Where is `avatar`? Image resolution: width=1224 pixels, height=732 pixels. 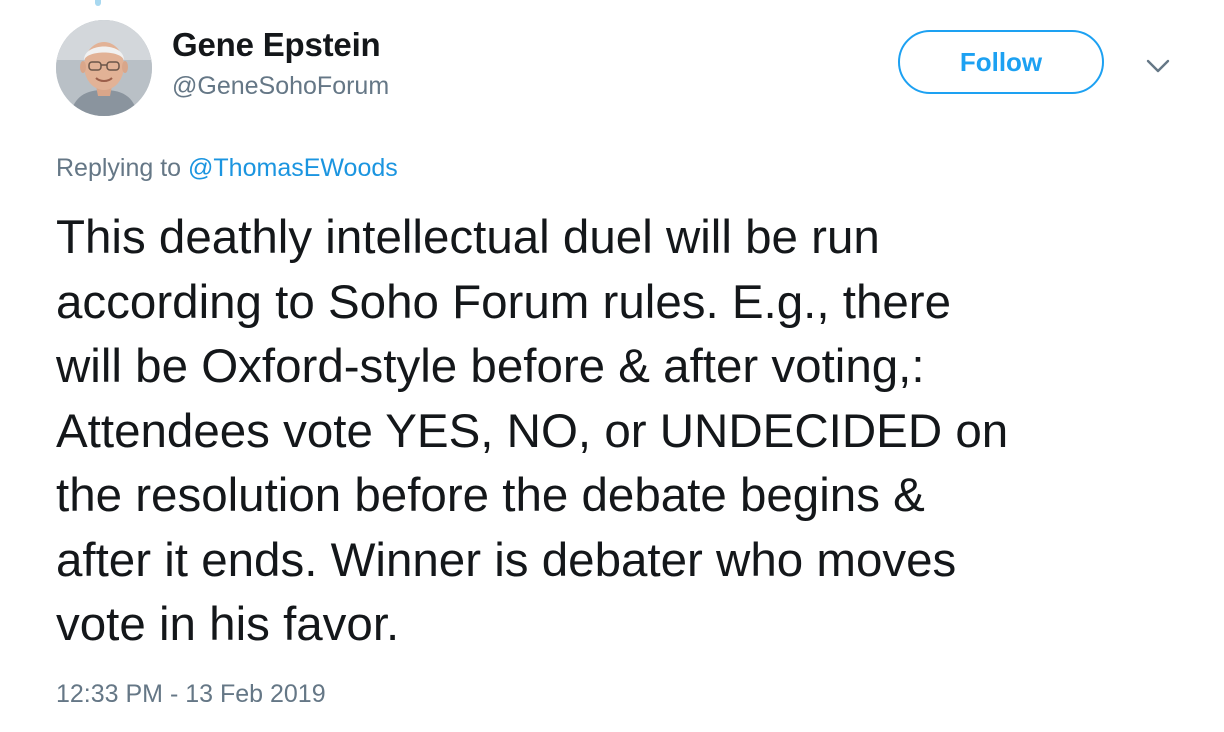 avatar is located at coordinates (104, 68).